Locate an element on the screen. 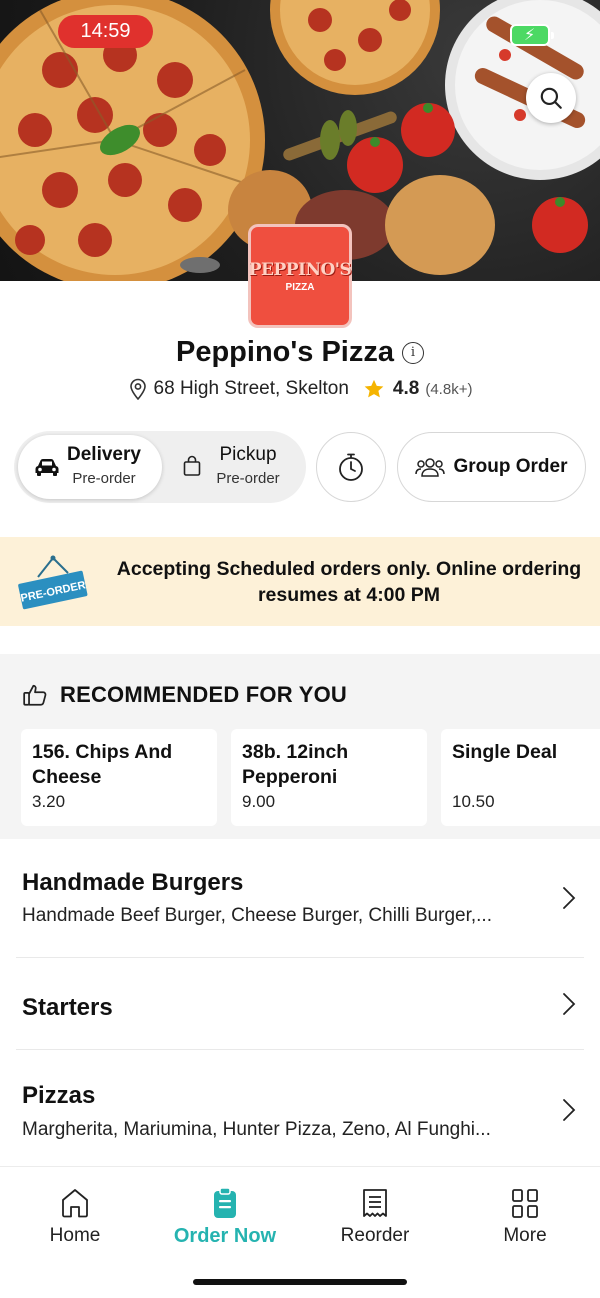 The width and height of the screenshot is (600, 1298). nav-label: More is located at coordinates (525, 1235).